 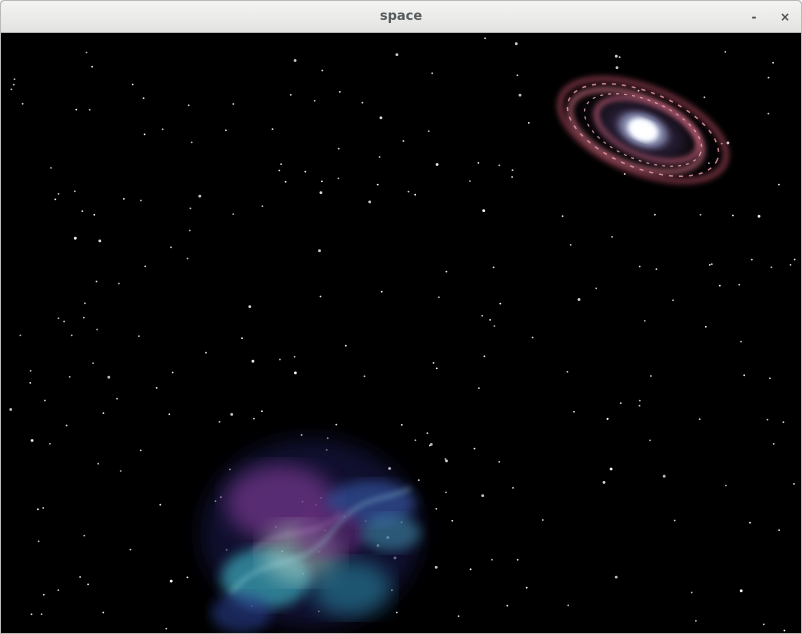 I want to click on title-bar: space - ×, so click(x=401, y=17).